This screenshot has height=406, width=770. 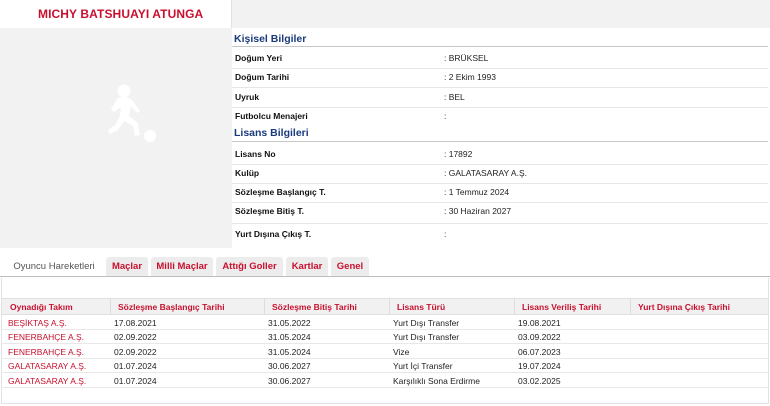 What do you see at coordinates (271, 116) in the screenshot?
I see `info-label: Futbolcu Menajeri` at bounding box center [271, 116].